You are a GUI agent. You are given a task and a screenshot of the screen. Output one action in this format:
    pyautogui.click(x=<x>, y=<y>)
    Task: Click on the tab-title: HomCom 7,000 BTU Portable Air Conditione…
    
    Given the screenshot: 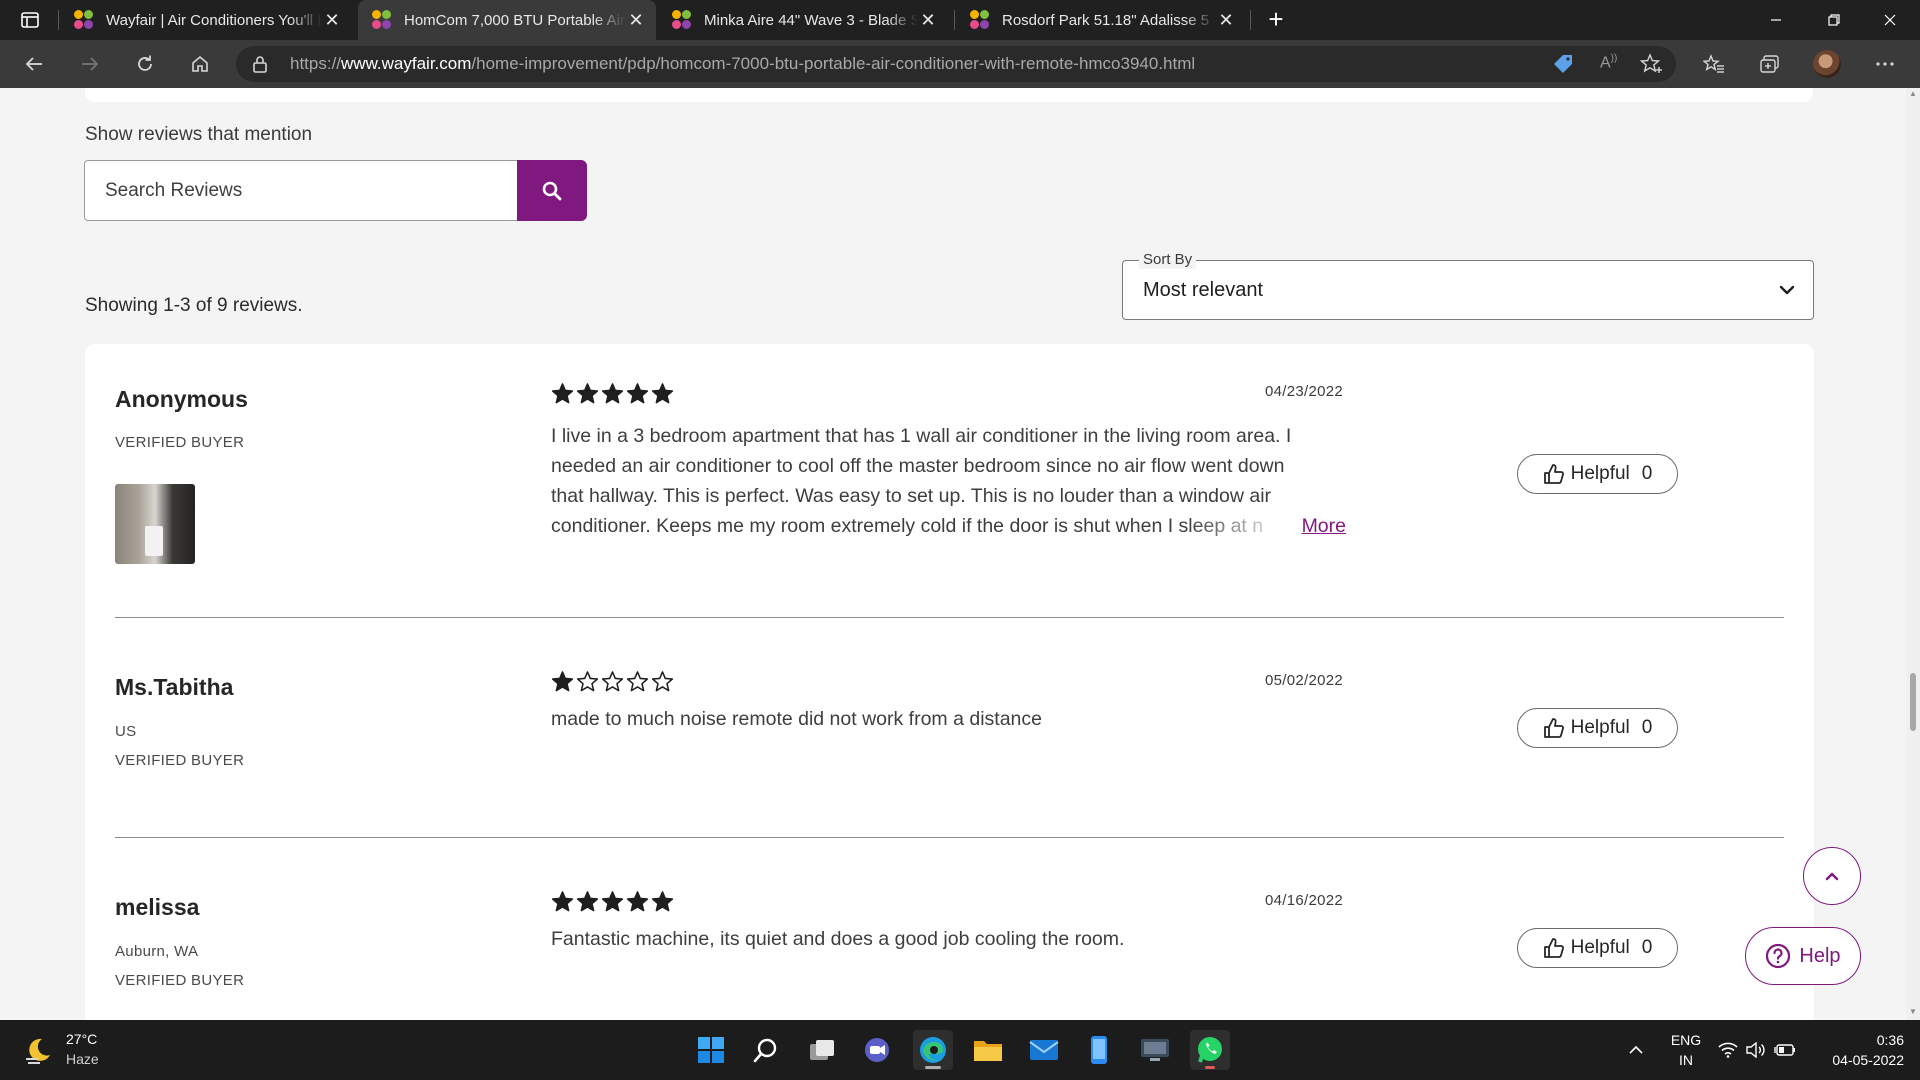 What is the action you would take?
    pyautogui.click(x=515, y=20)
    